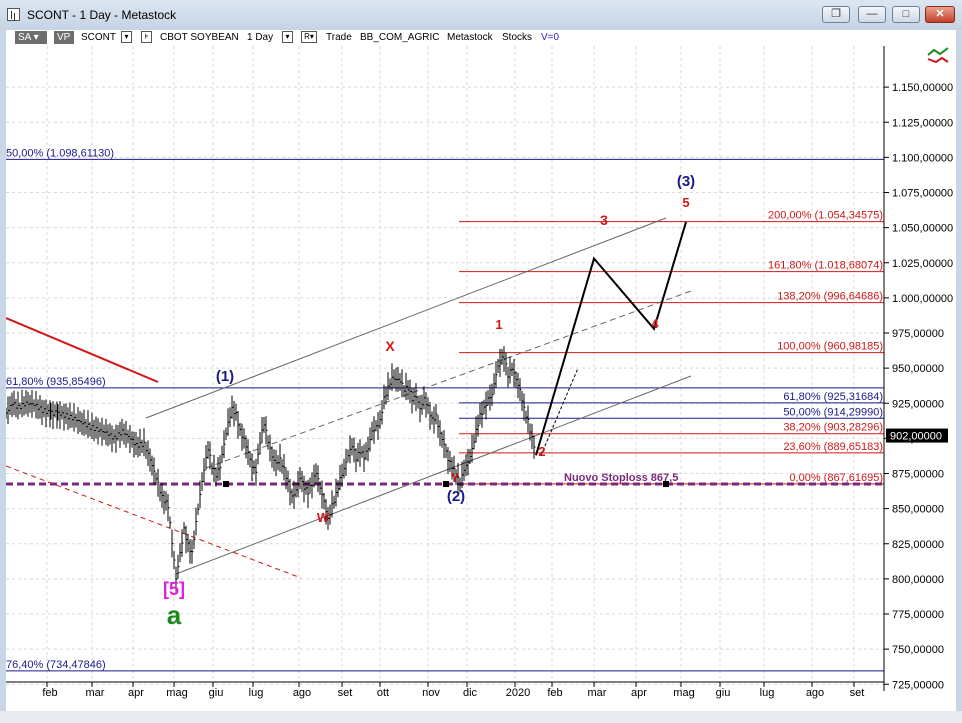  I want to click on time-tick-label-7: set, so click(345, 693).